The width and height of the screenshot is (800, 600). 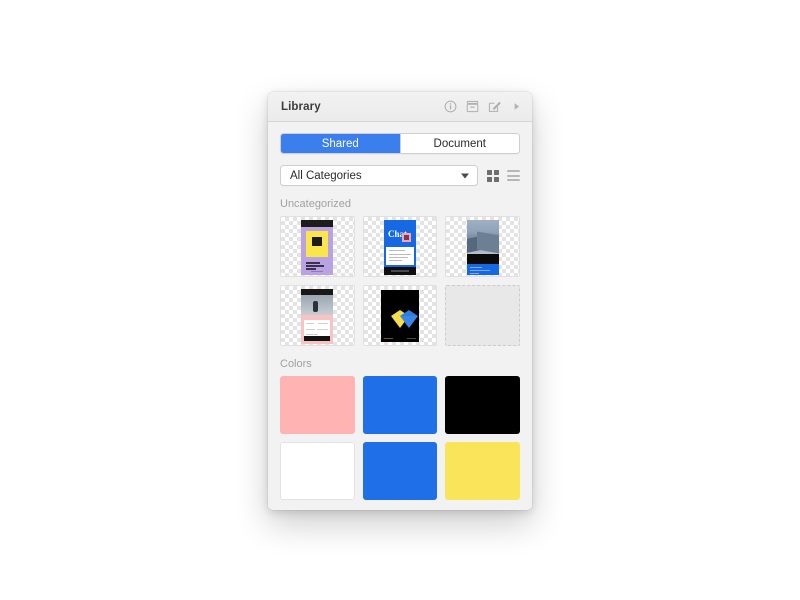 What do you see at coordinates (400, 438) in the screenshot?
I see `color-swatch-grid` at bounding box center [400, 438].